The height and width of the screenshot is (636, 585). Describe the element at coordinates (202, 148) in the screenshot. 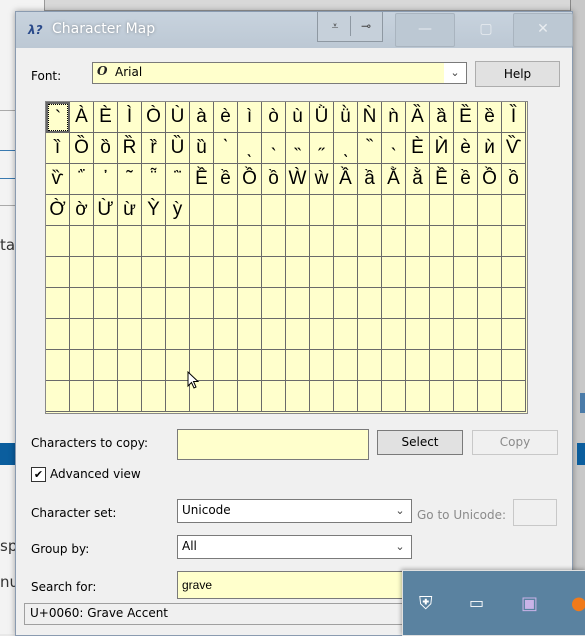

I see `character-cell: ȕ` at that location.